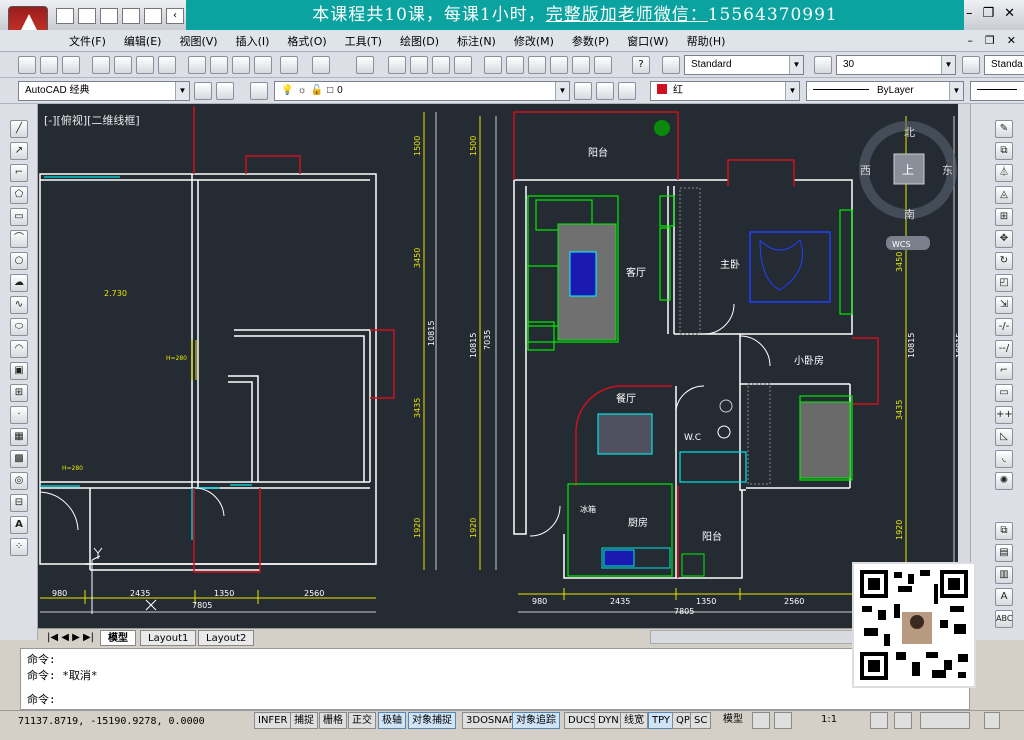 The height and width of the screenshot is (740, 1024). What do you see at coordinates (19, 129) in the screenshot?
I see `line-icon: ╱` at bounding box center [19, 129].